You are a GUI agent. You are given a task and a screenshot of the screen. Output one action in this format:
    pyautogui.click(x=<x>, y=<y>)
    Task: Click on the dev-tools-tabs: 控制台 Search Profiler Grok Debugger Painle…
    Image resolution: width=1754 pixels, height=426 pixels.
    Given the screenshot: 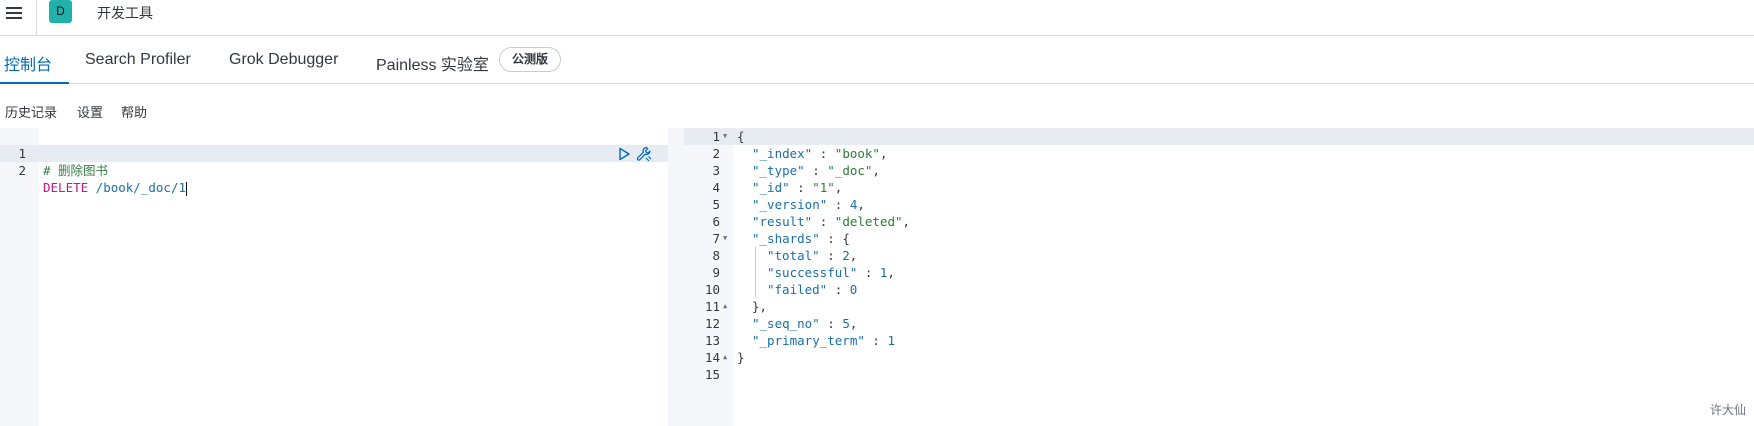 What is the action you would take?
    pyautogui.click(x=877, y=60)
    